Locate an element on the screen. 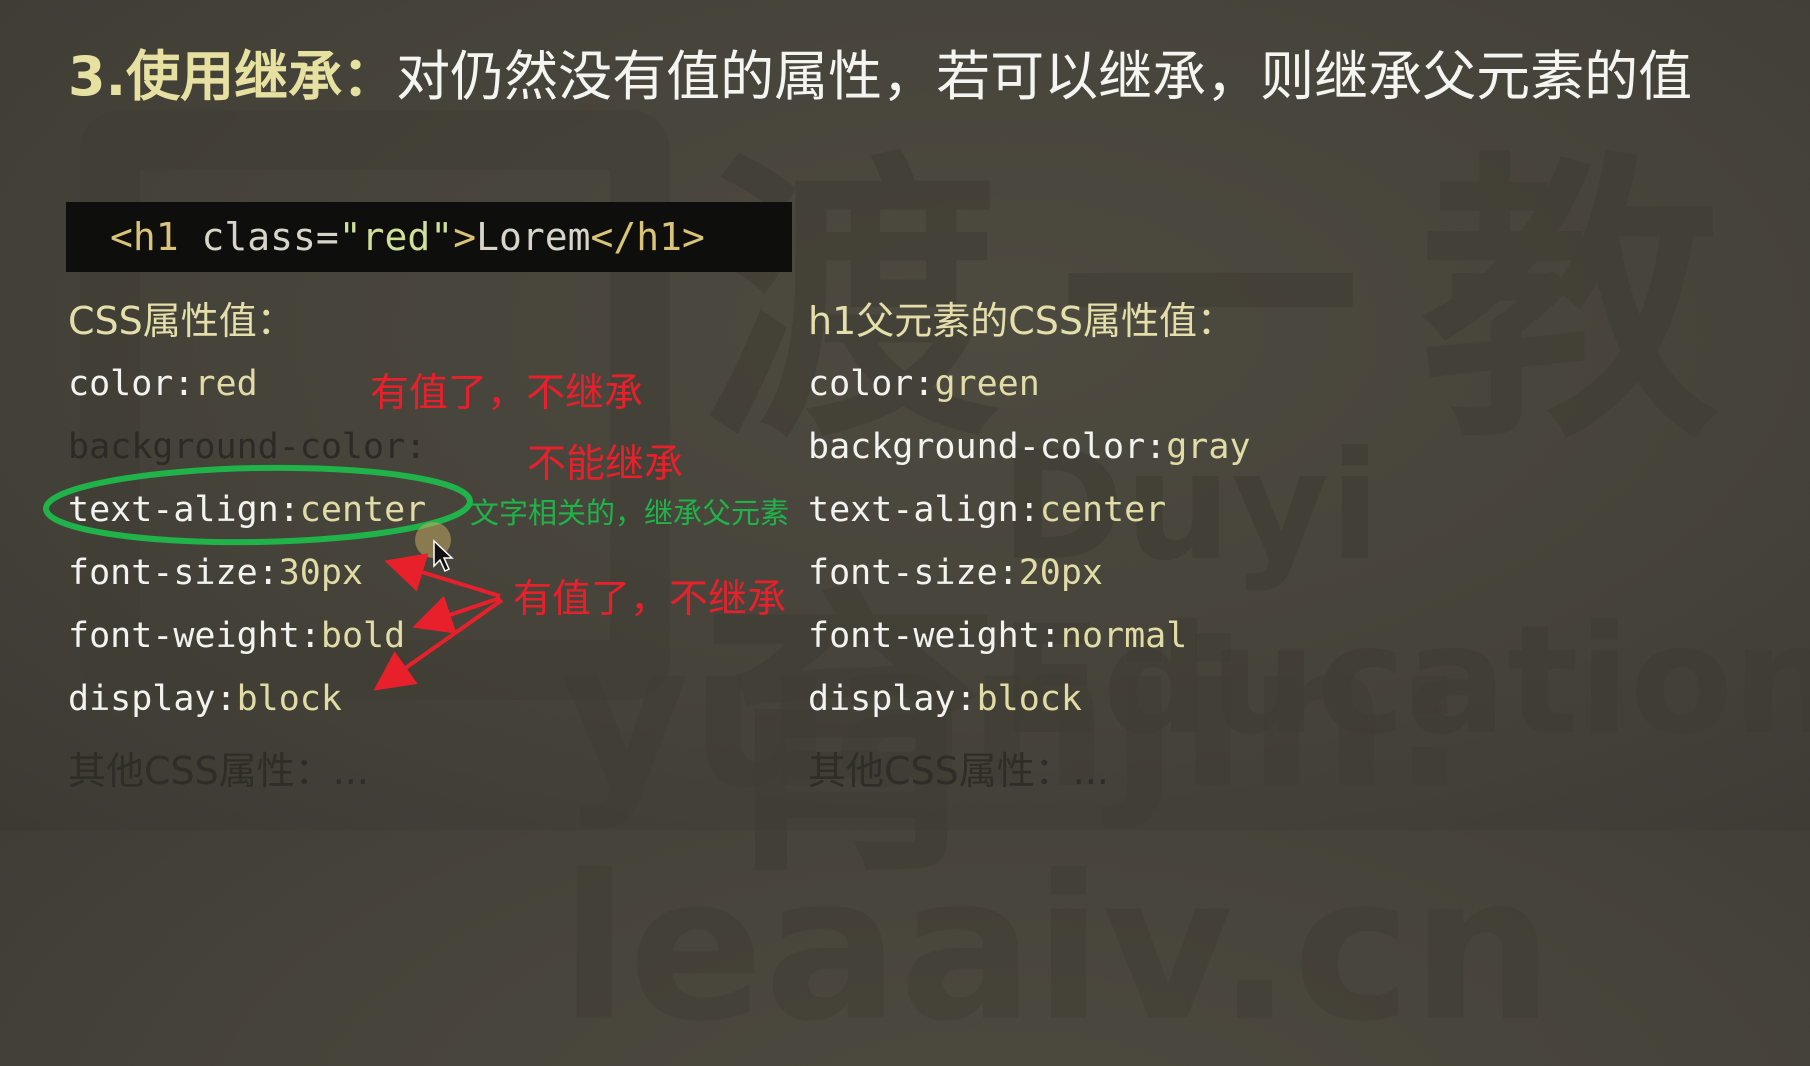 This screenshot has width=1810, height=1066. highlight-ellipse is located at coordinates (258, 505).